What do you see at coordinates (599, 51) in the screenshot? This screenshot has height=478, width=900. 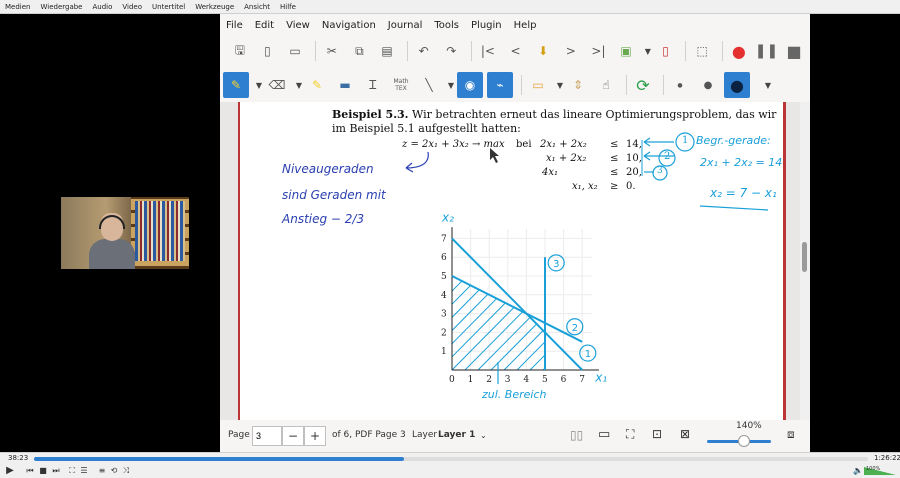 I see `last-page-icon: >|` at bounding box center [599, 51].